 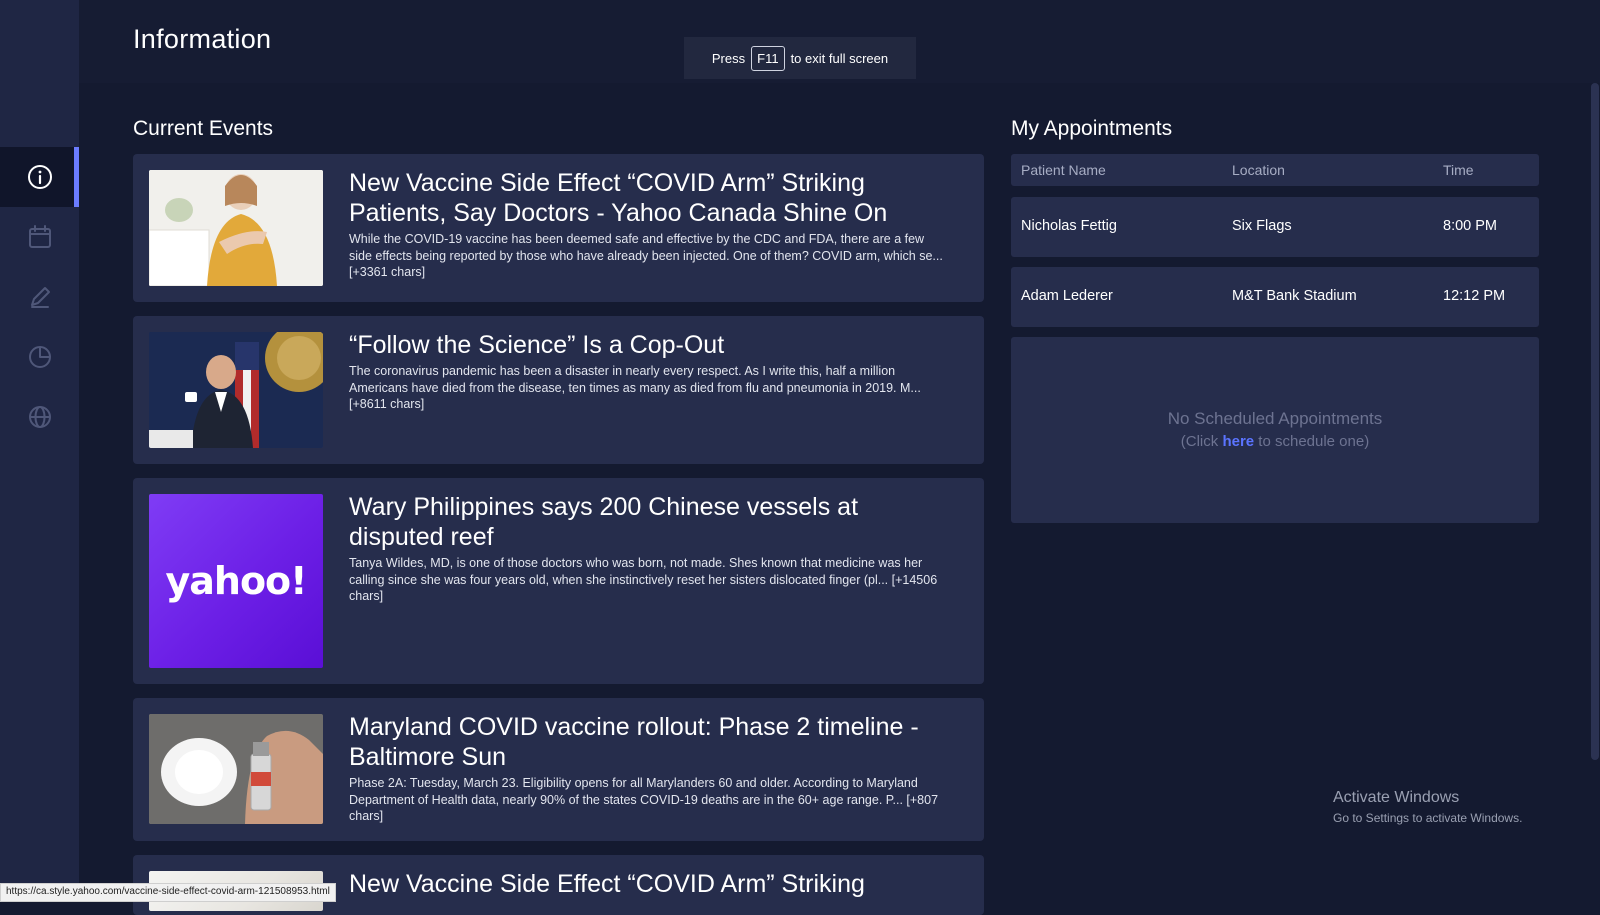 What do you see at coordinates (1262, 226) in the screenshot?
I see `appointment-location: Six Flags` at bounding box center [1262, 226].